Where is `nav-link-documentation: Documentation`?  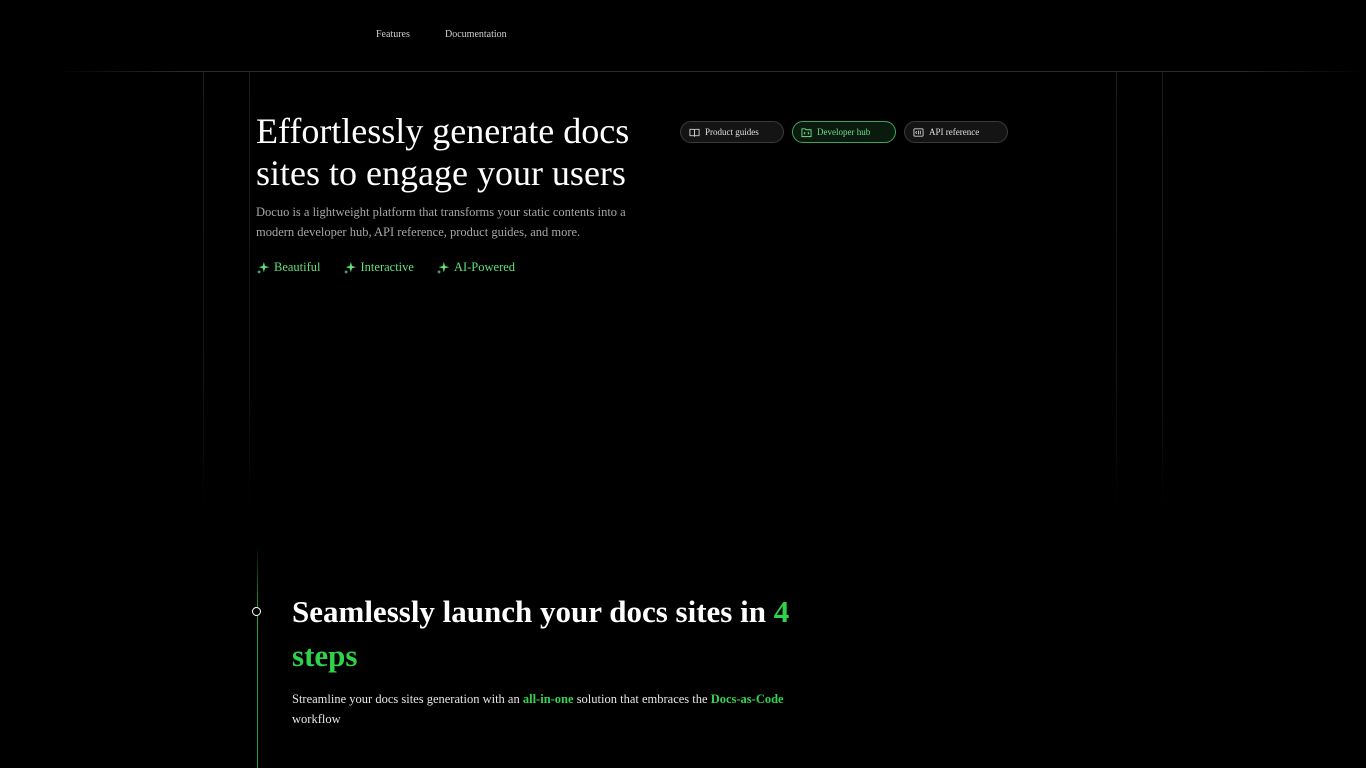
nav-link-documentation: Documentation is located at coordinates (476, 34).